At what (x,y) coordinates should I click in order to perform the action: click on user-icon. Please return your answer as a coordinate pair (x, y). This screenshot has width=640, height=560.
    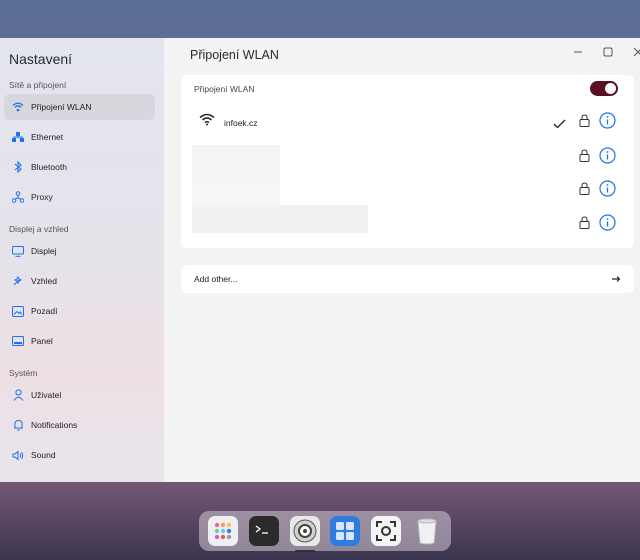
    Looking at the image, I should click on (18, 395).